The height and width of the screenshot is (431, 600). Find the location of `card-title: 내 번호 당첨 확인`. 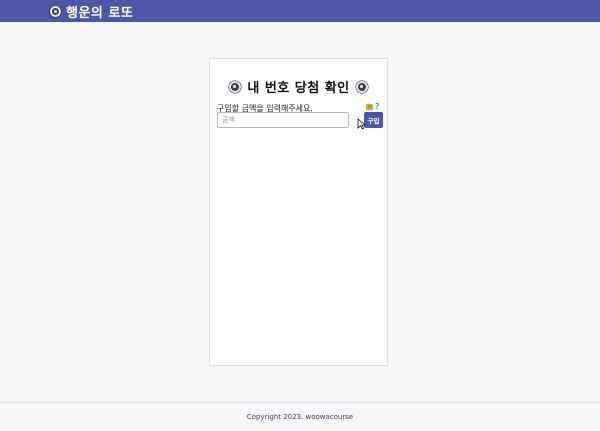

card-title: 내 번호 당첨 확인 is located at coordinates (298, 86).